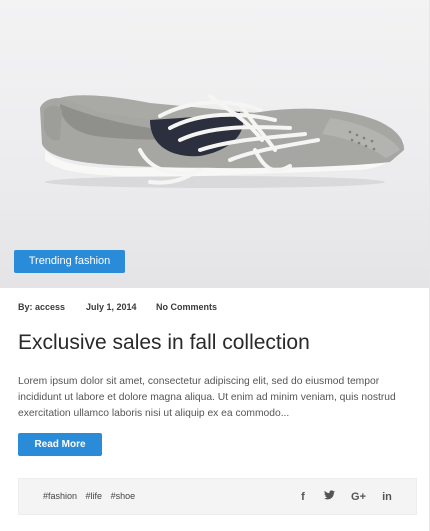 The image size is (430, 531). Describe the element at coordinates (60, 496) in the screenshot. I see `tag-fashion: #fashion` at that location.